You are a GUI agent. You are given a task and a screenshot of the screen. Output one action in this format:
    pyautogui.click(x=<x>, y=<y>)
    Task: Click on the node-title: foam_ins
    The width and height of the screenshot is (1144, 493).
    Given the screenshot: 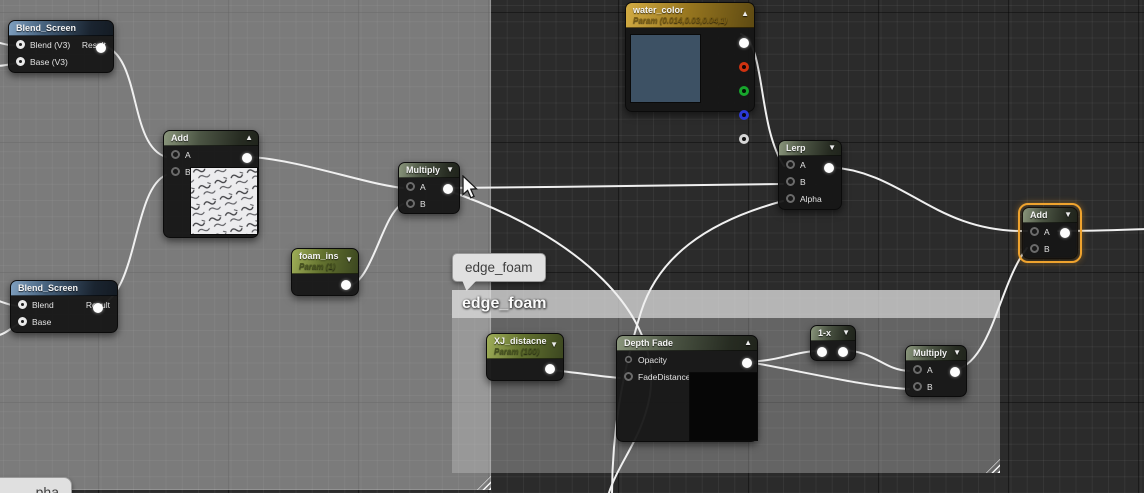 What is the action you would take?
    pyautogui.click(x=319, y=256)
    